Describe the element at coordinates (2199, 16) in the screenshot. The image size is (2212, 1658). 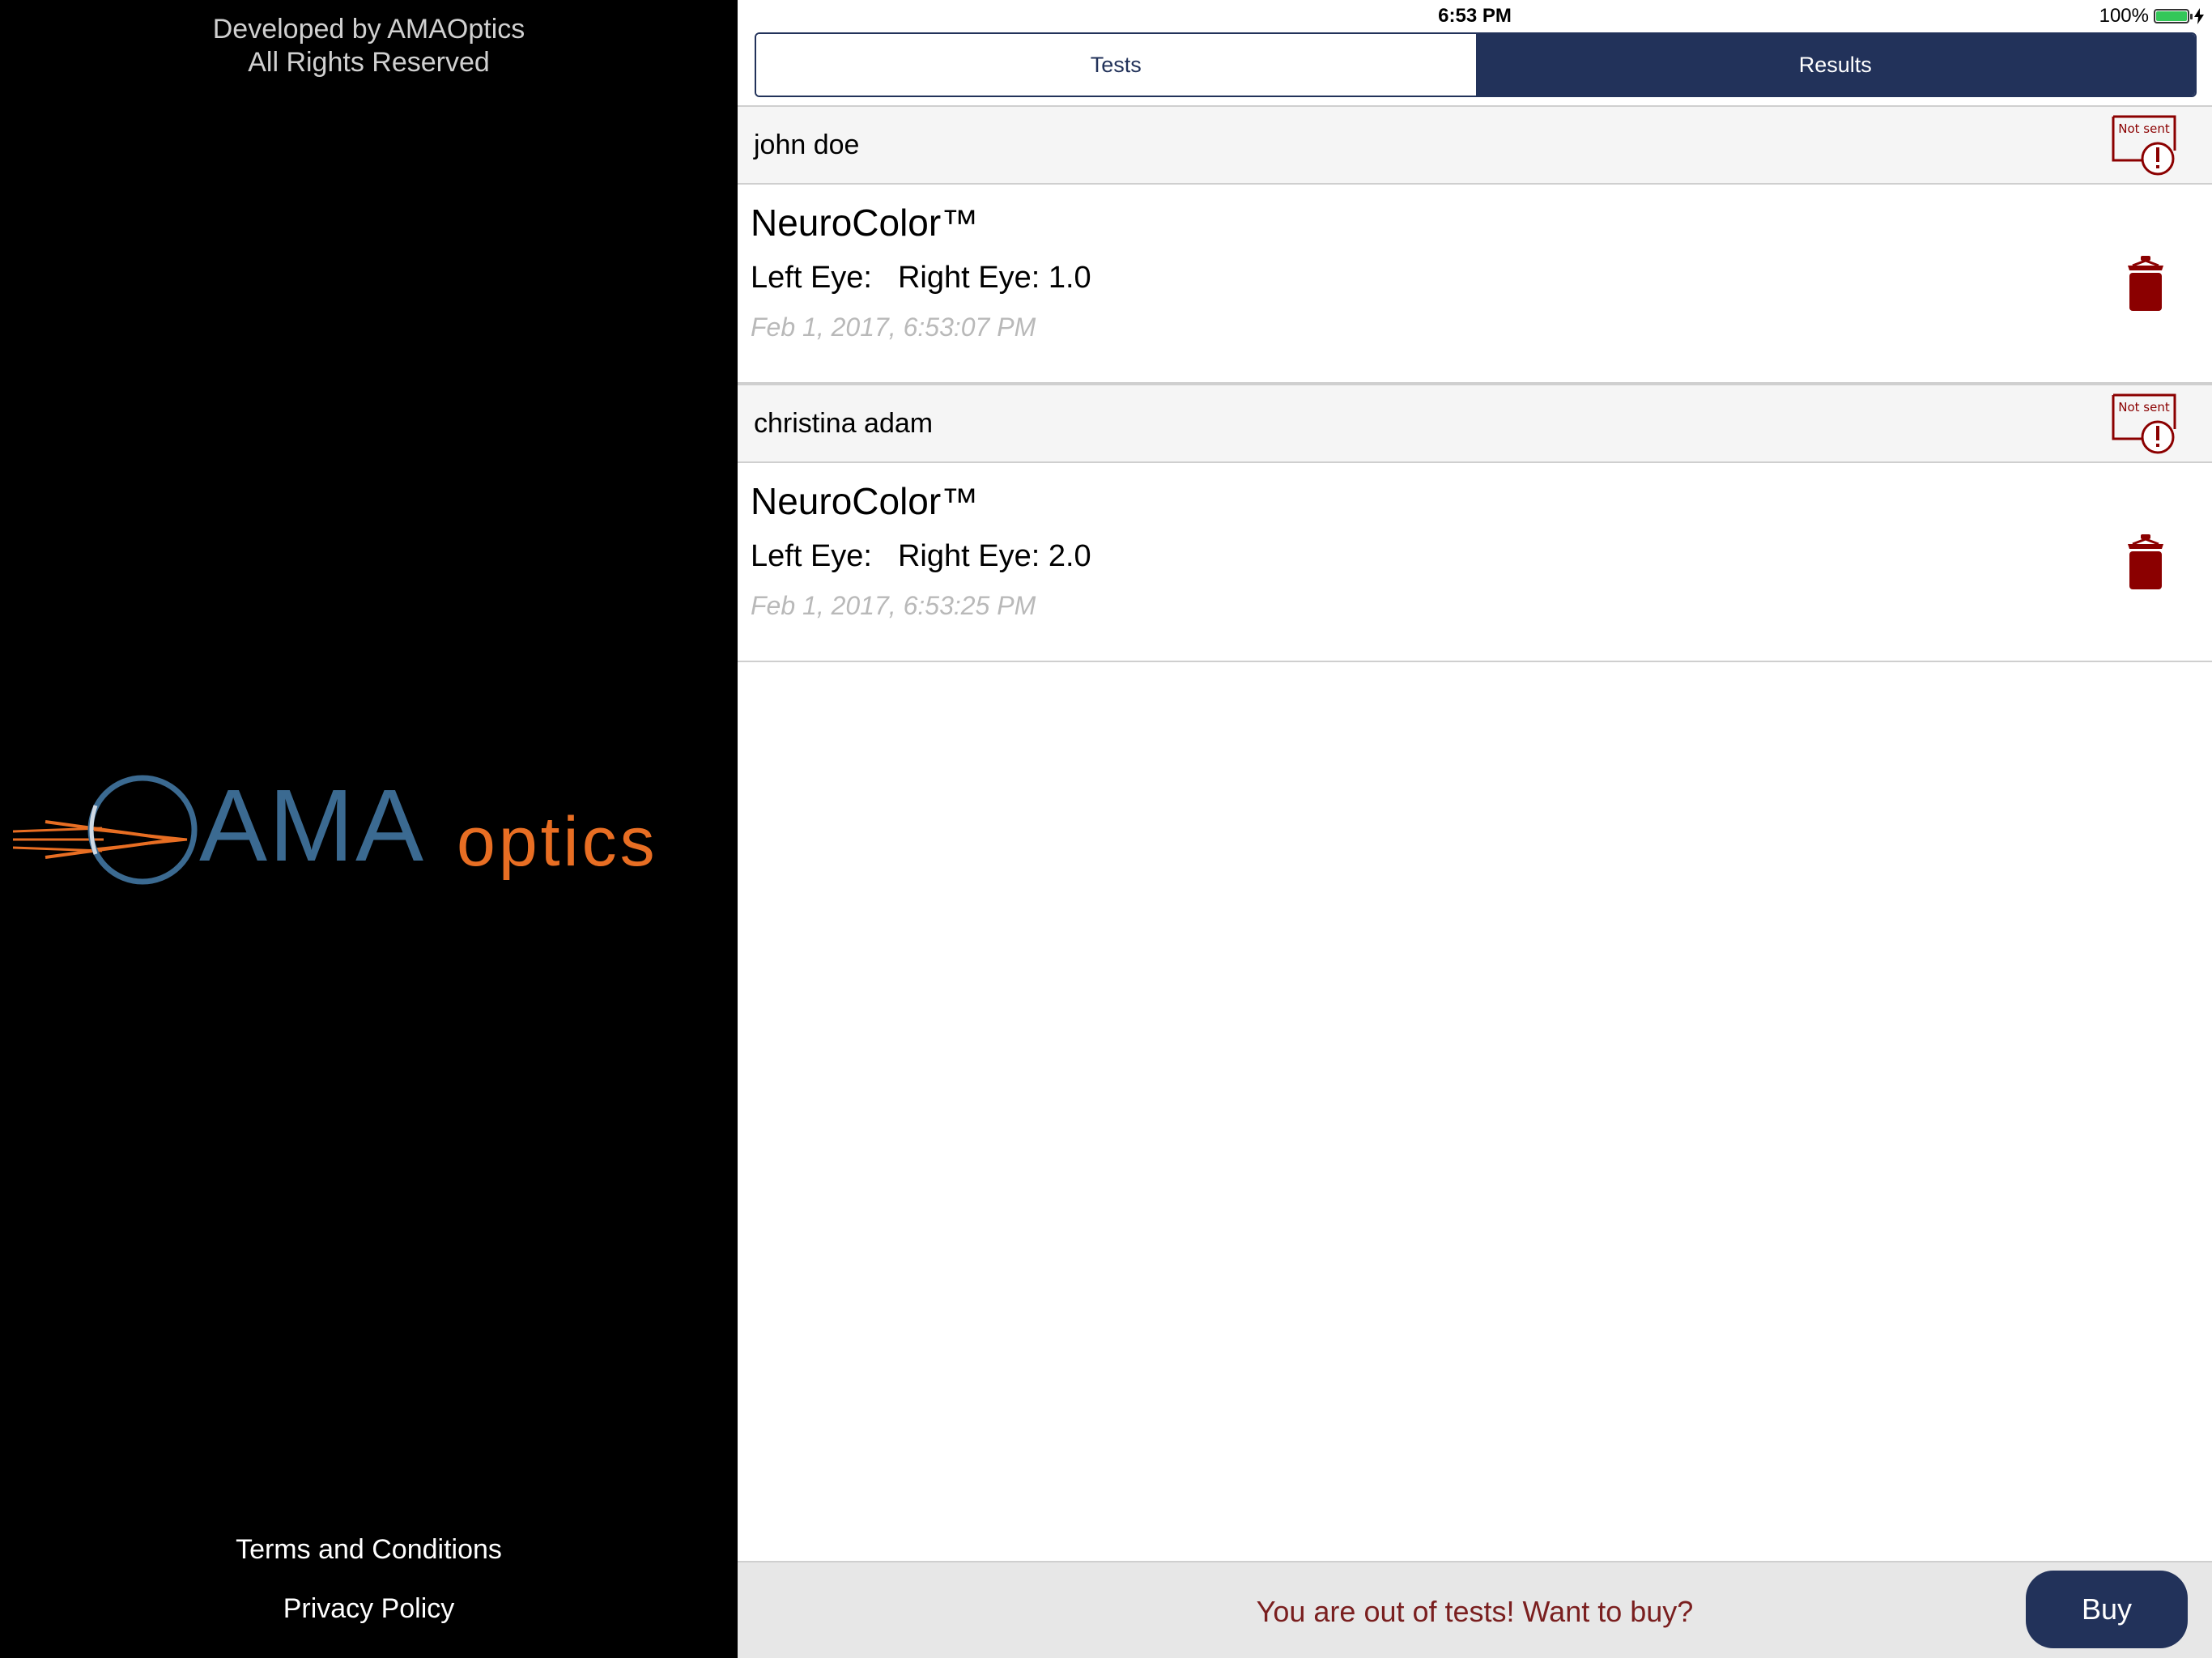
I see `charging-bolt-icon` at that location.